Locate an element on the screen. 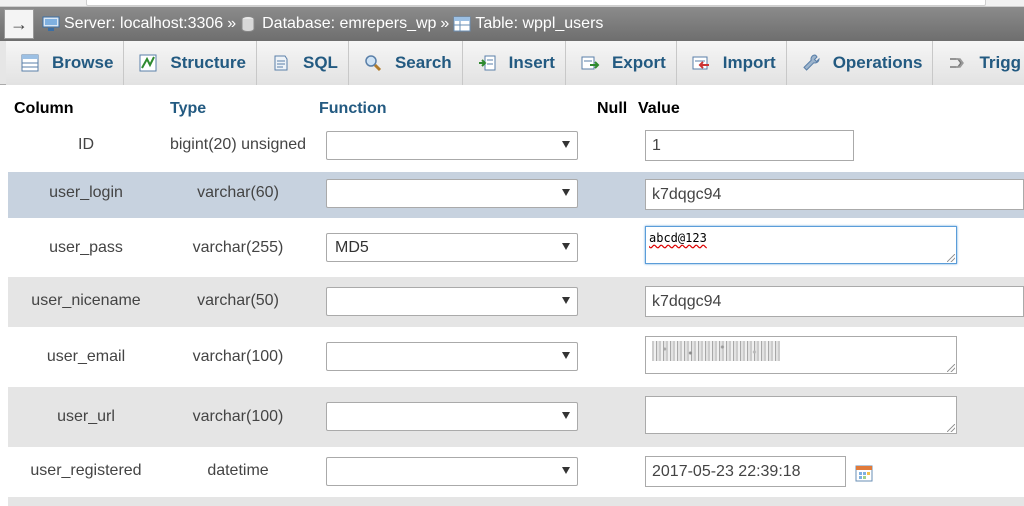 The height and width of the screenshot is (506, 1024). tab-triggers: Trigg is located at coordinates (978, 63).